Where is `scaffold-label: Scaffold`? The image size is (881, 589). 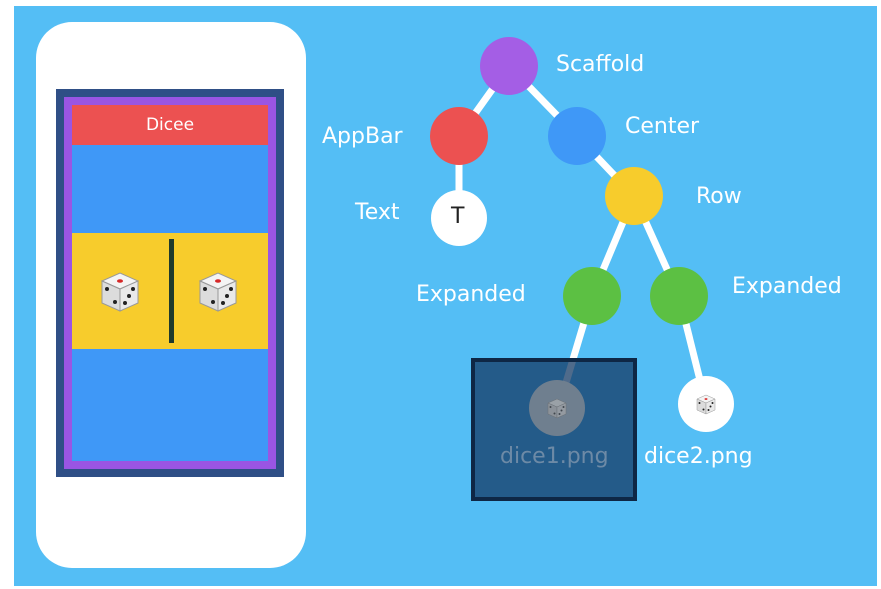
scaffold-label: Scaffold is located at coordinates (600, 64).